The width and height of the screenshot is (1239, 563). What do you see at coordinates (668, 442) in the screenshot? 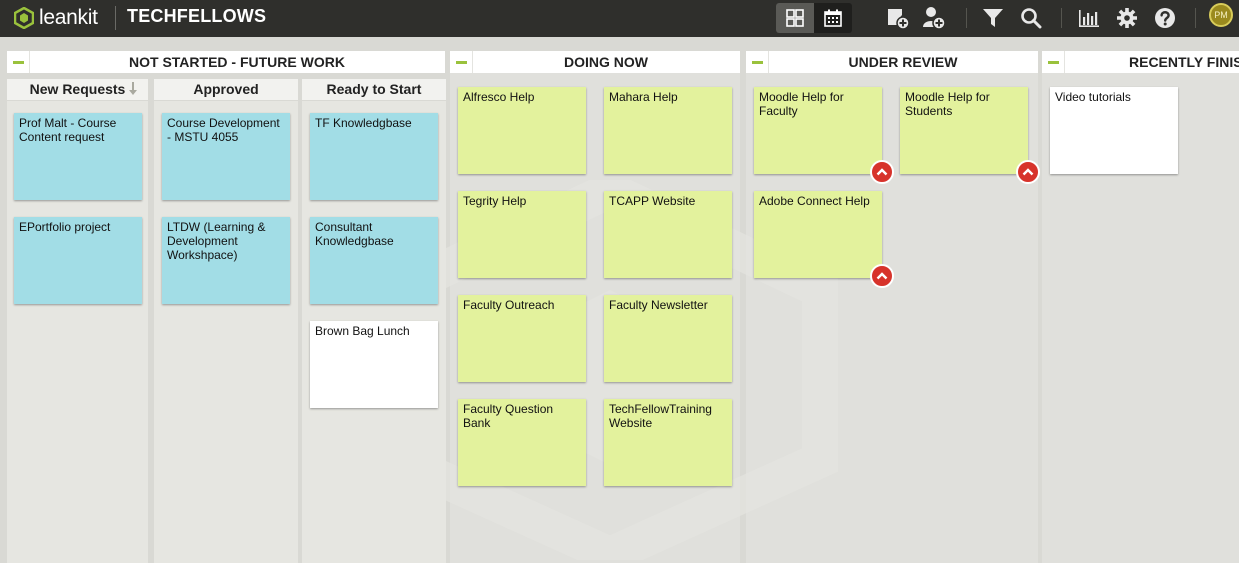
I see `card: TechFellowTraining Website` at bounding box center [668, 442].